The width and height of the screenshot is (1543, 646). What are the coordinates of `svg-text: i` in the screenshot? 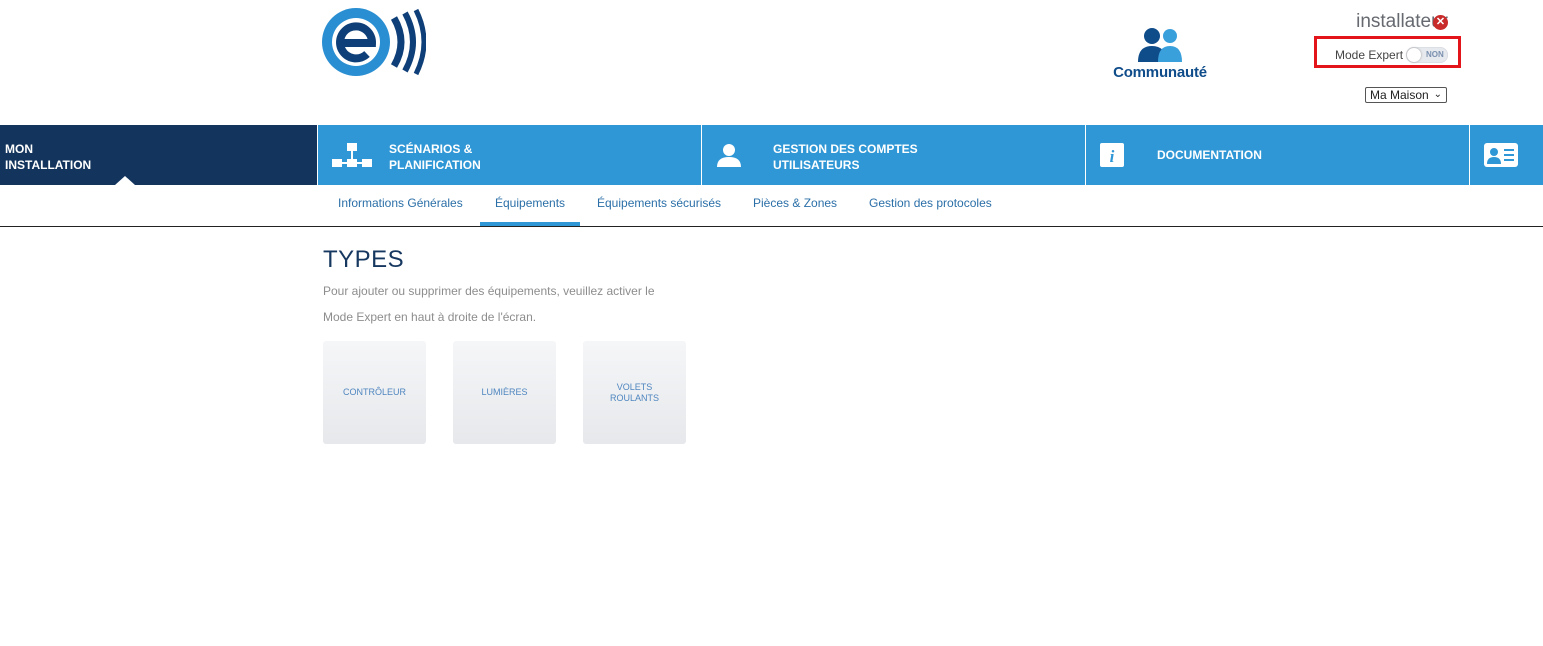 It's located at (1112, 156).